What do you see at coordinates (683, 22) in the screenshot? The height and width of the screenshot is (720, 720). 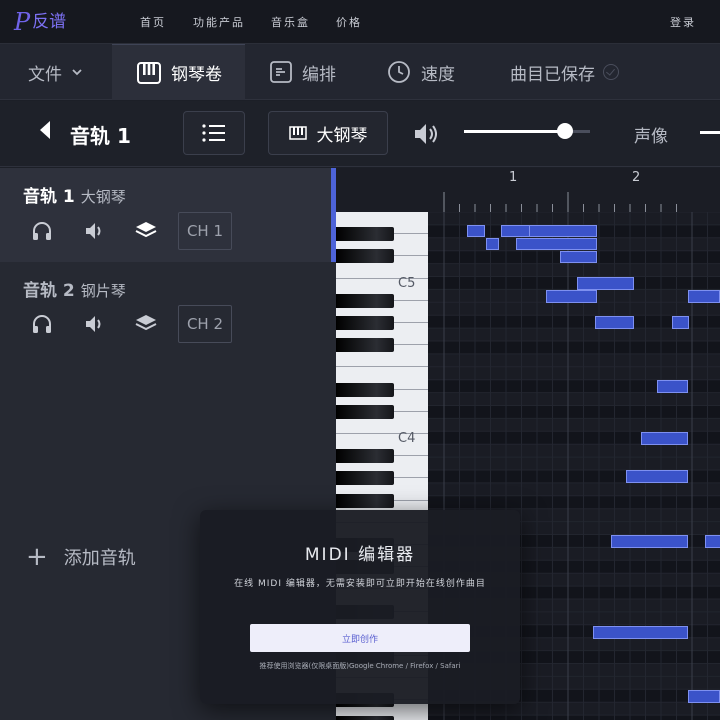 I see `login-link: 登录` at bounding box center [683, 22].